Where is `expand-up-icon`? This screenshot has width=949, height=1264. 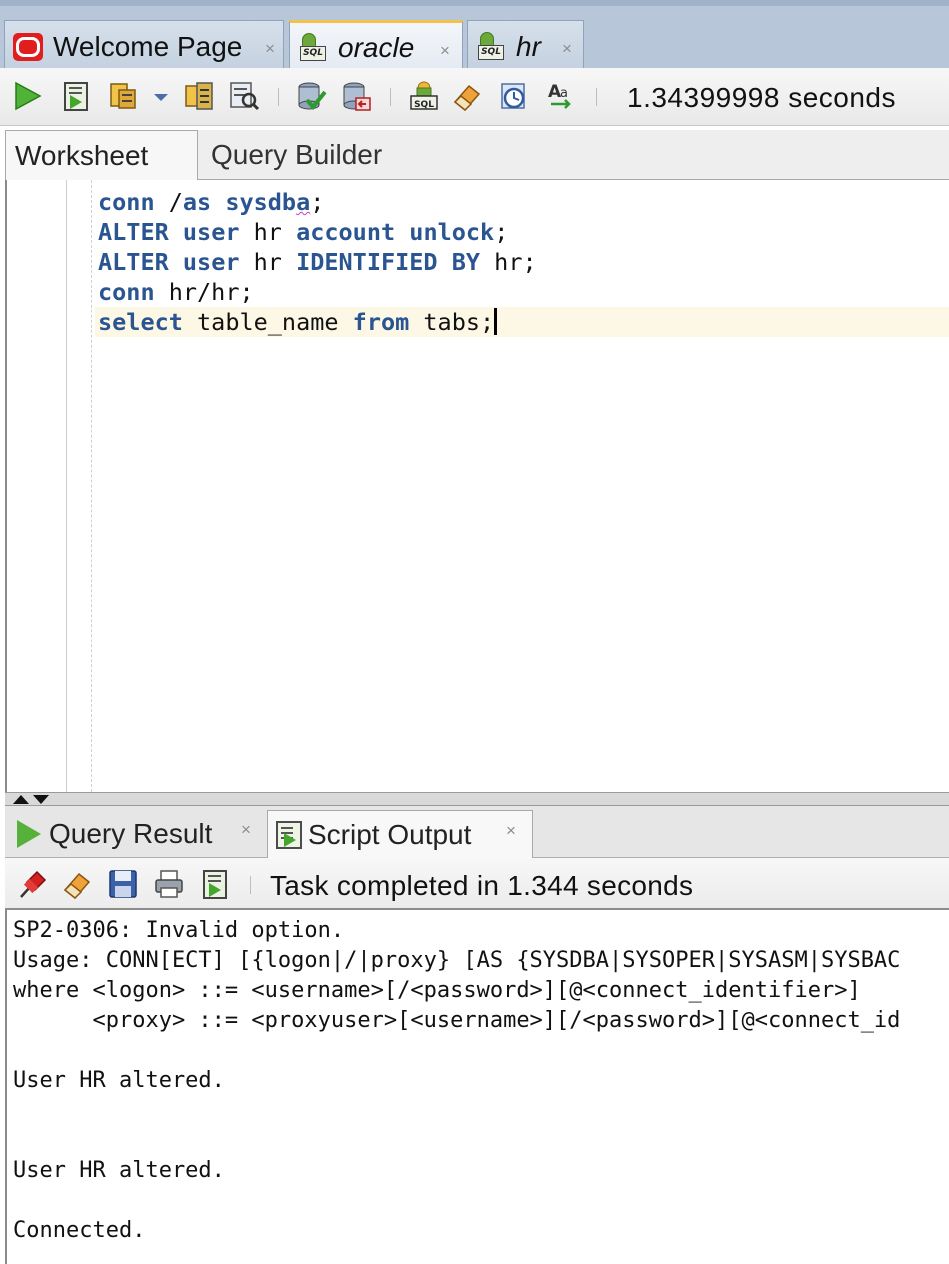 expand-up-icon is located at coordinates (21, 799).